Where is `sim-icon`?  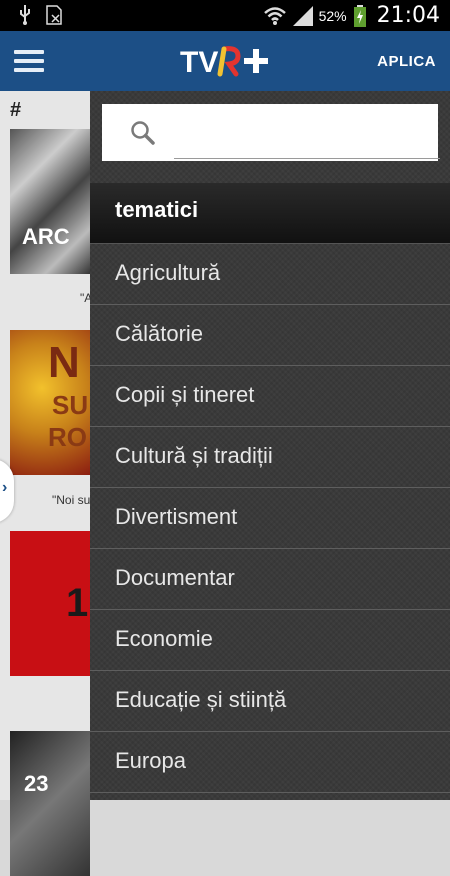
sim-icon is located at coordinates (54, 15).